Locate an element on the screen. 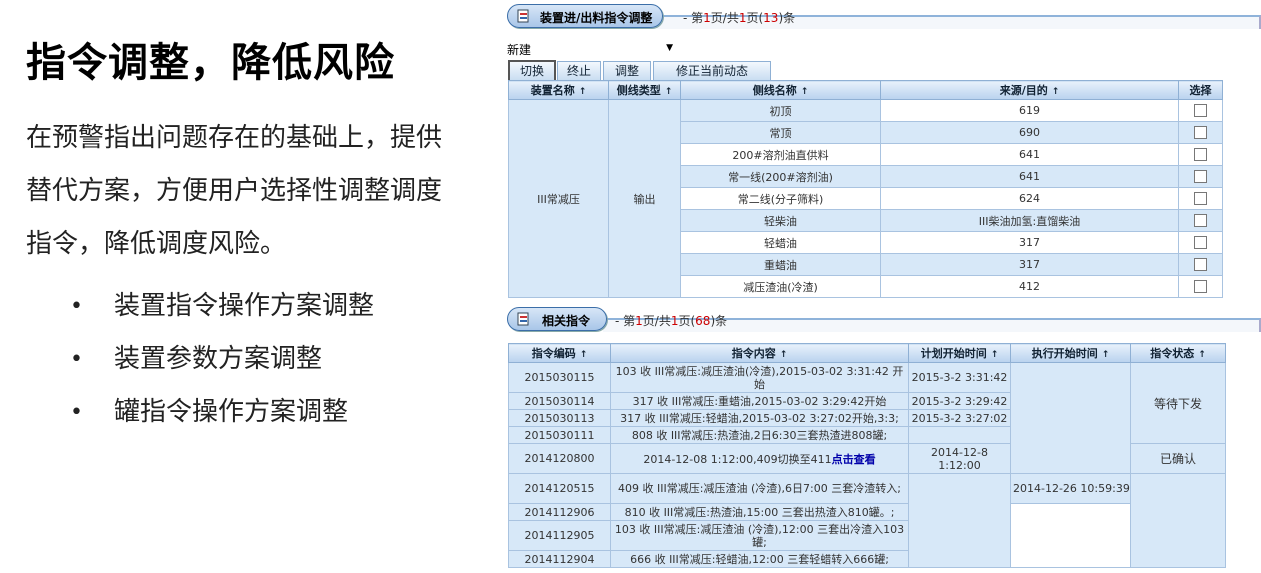 The image size is (1261, 573). column-header-content: 指令内容 ↑ is located at coordinates (759, 353).